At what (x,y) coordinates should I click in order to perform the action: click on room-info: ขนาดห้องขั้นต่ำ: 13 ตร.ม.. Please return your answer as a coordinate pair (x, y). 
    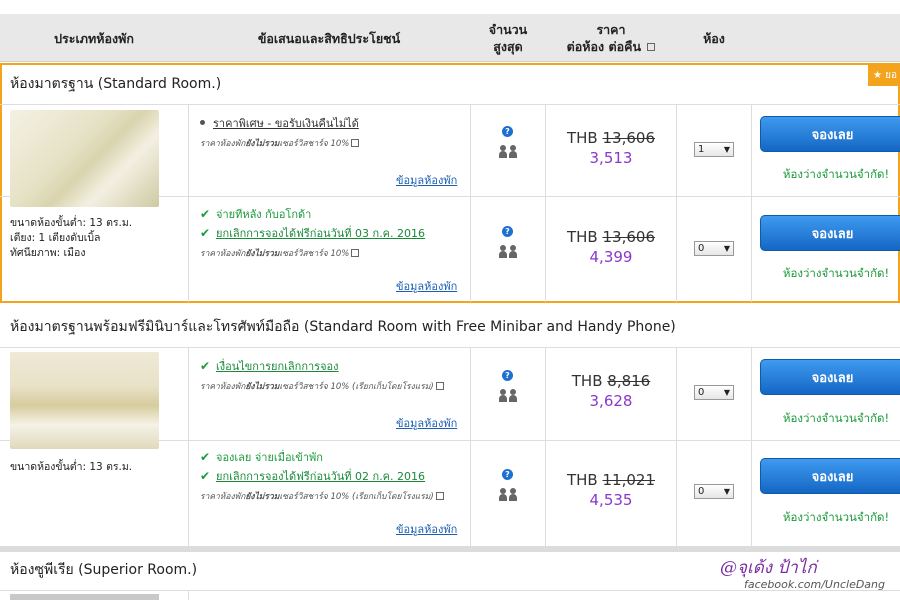
    Looking at the image, I should click on (71, 467).